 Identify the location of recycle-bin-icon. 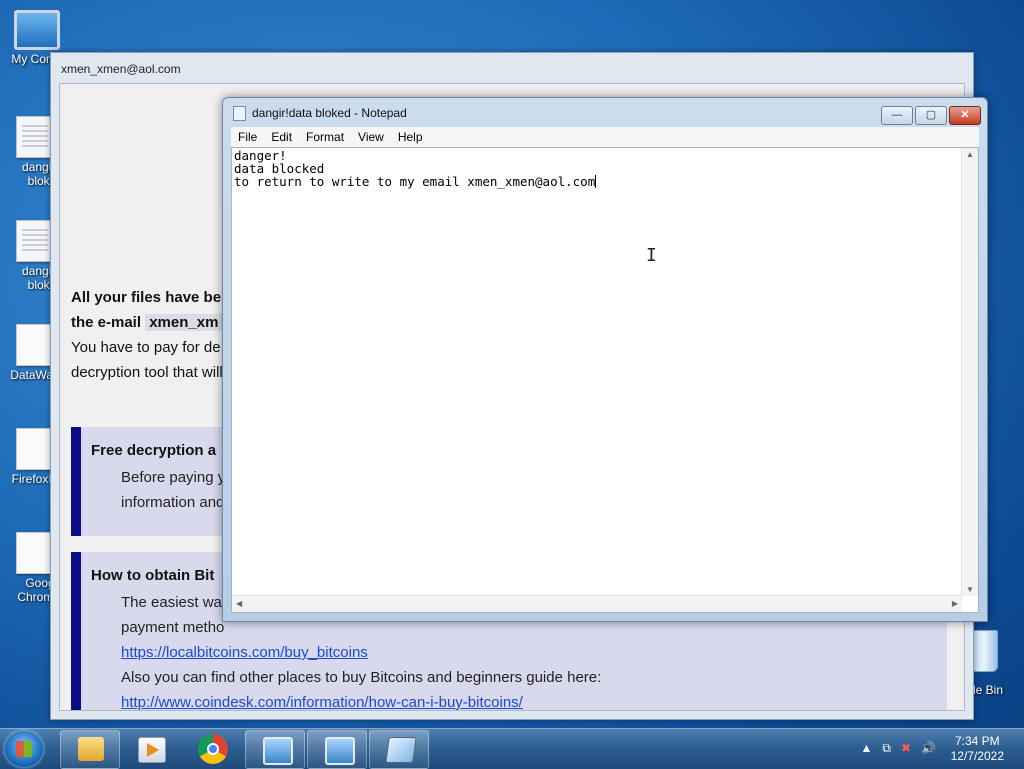
(984, 651).